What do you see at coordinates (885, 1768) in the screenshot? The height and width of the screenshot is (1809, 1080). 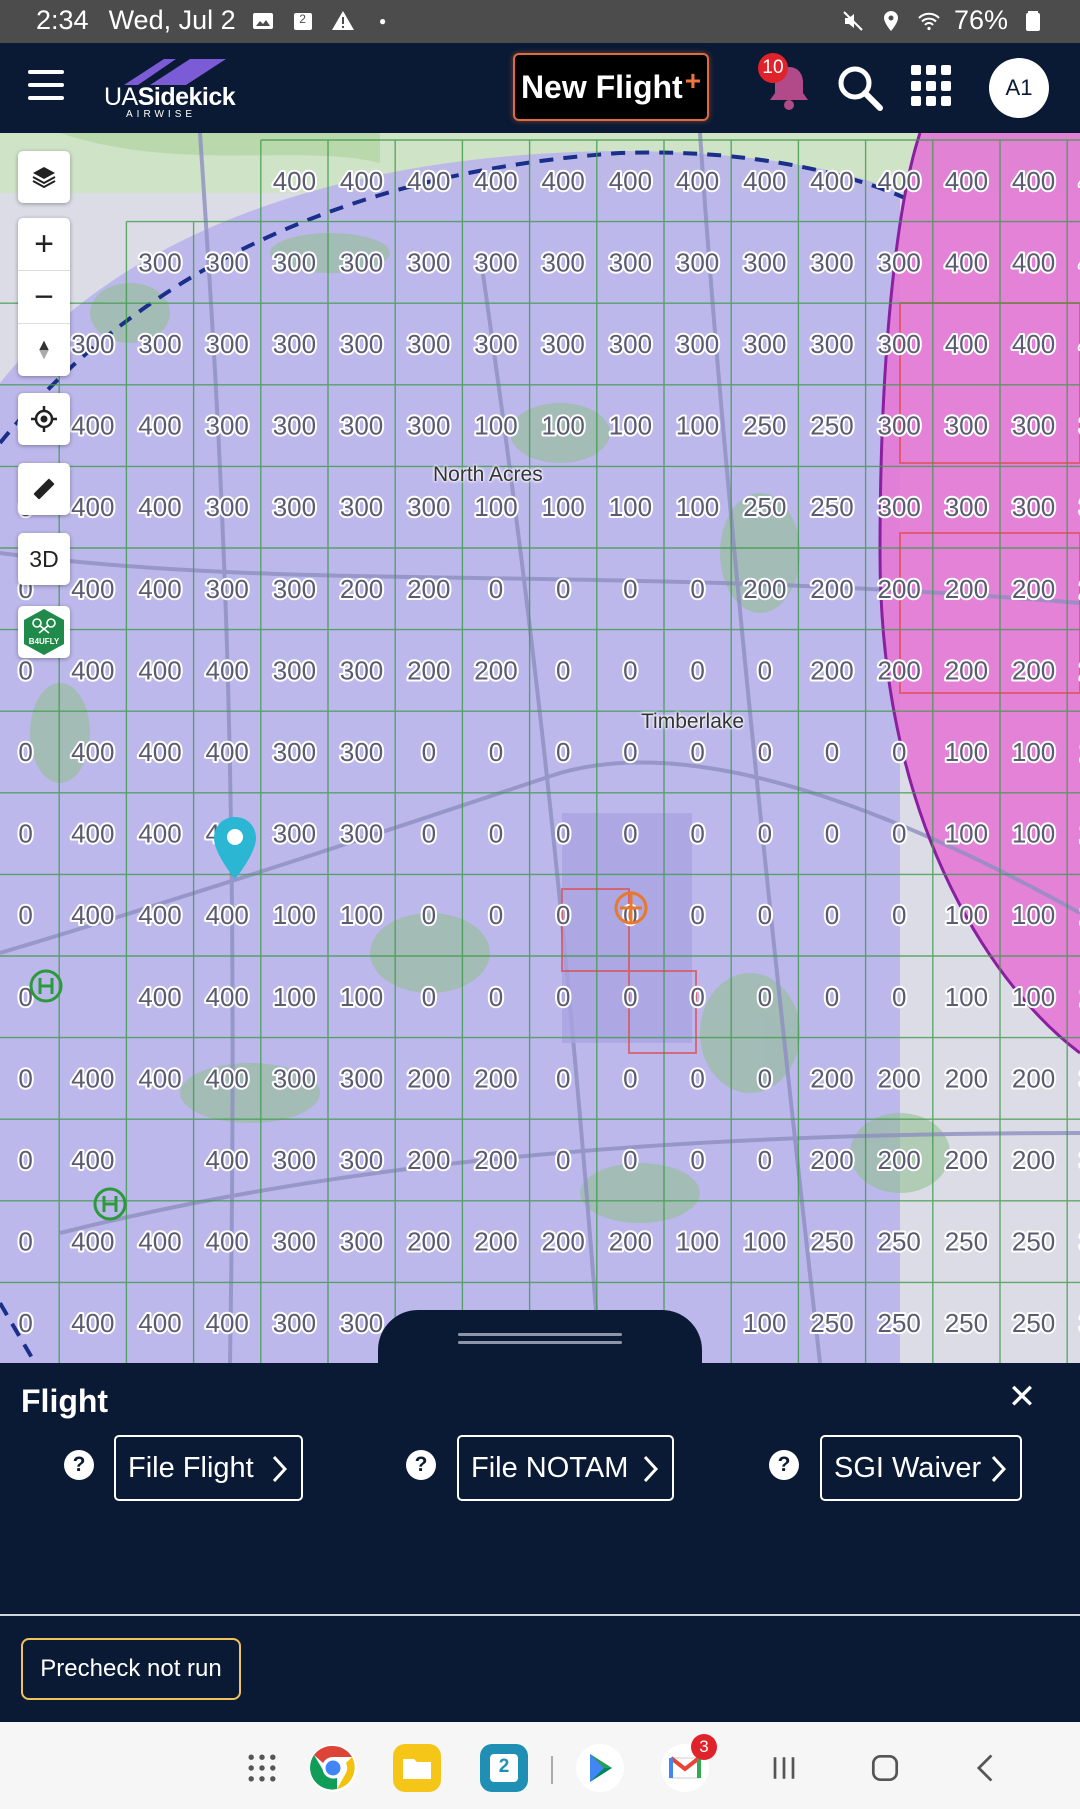 I see `home-button` at bounding box center [885, 1768].